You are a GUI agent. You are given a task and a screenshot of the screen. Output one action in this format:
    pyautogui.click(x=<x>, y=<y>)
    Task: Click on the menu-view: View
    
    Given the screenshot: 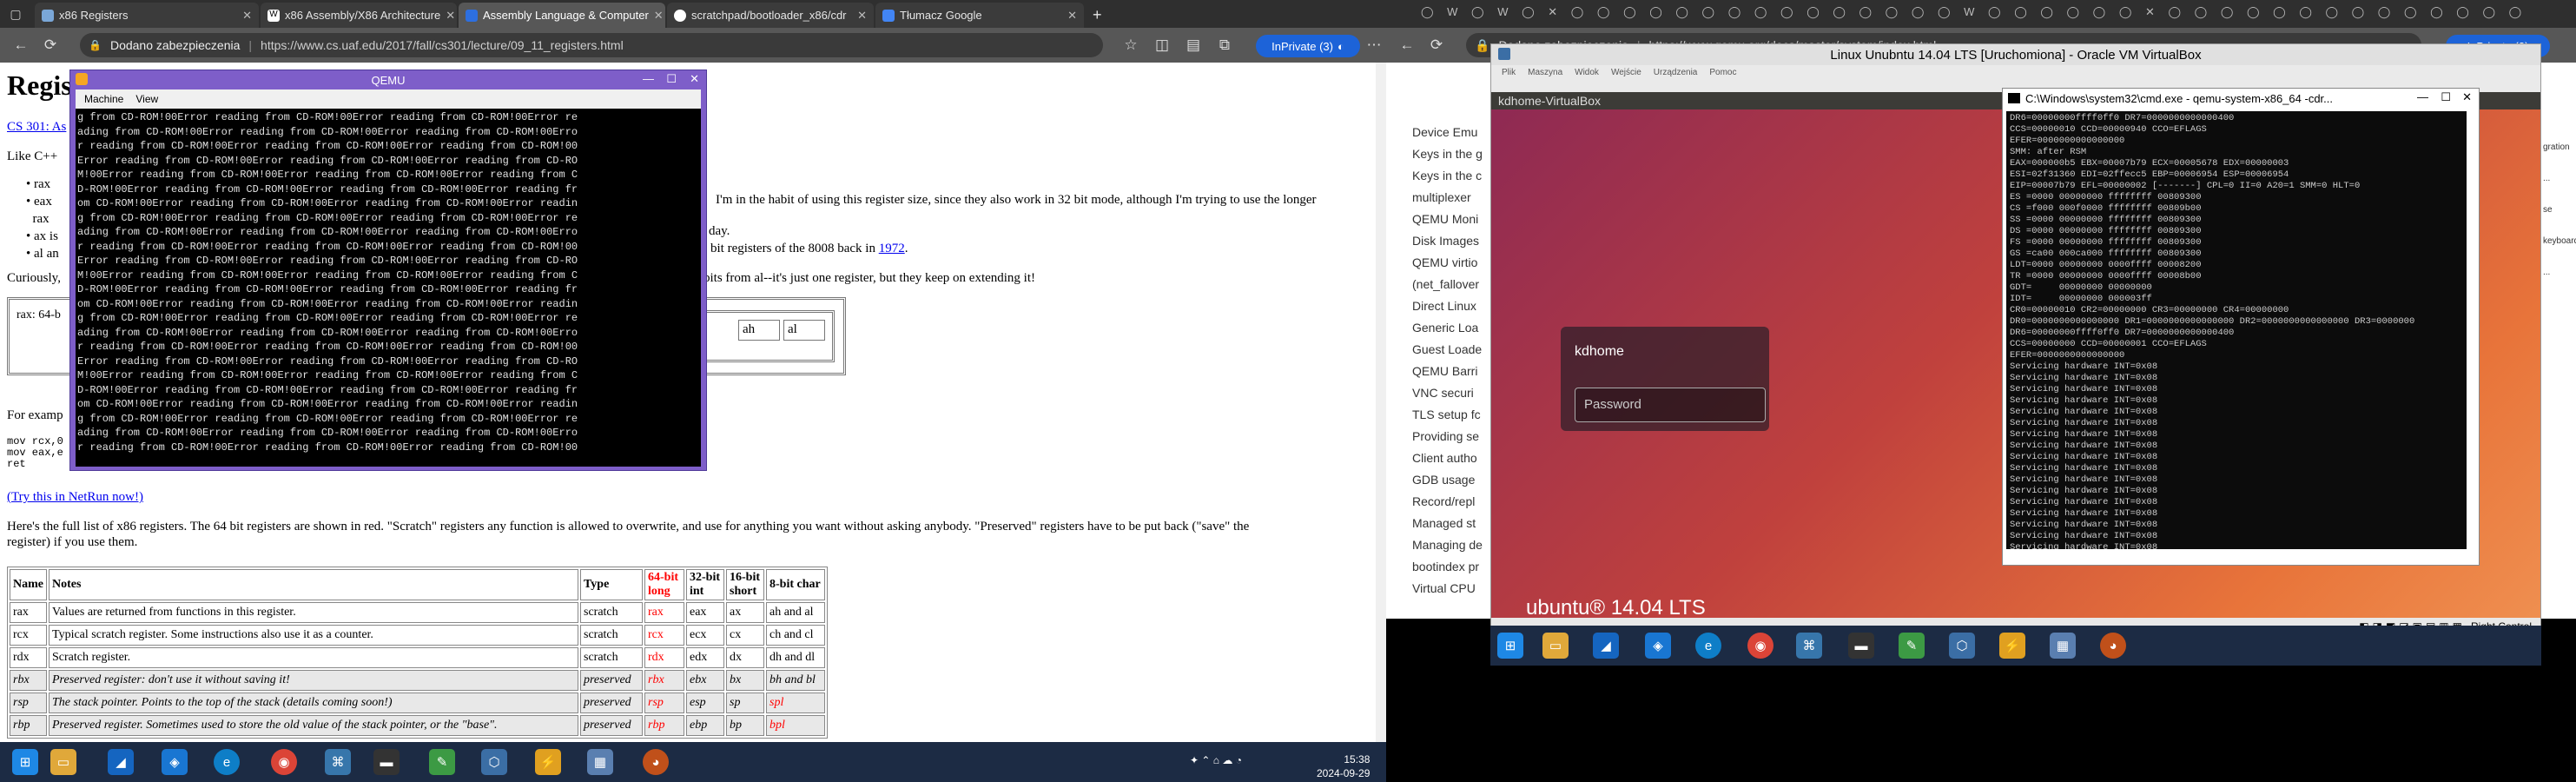 What is the action you would take?
    pyautogui.click(x=146, y=99)
    